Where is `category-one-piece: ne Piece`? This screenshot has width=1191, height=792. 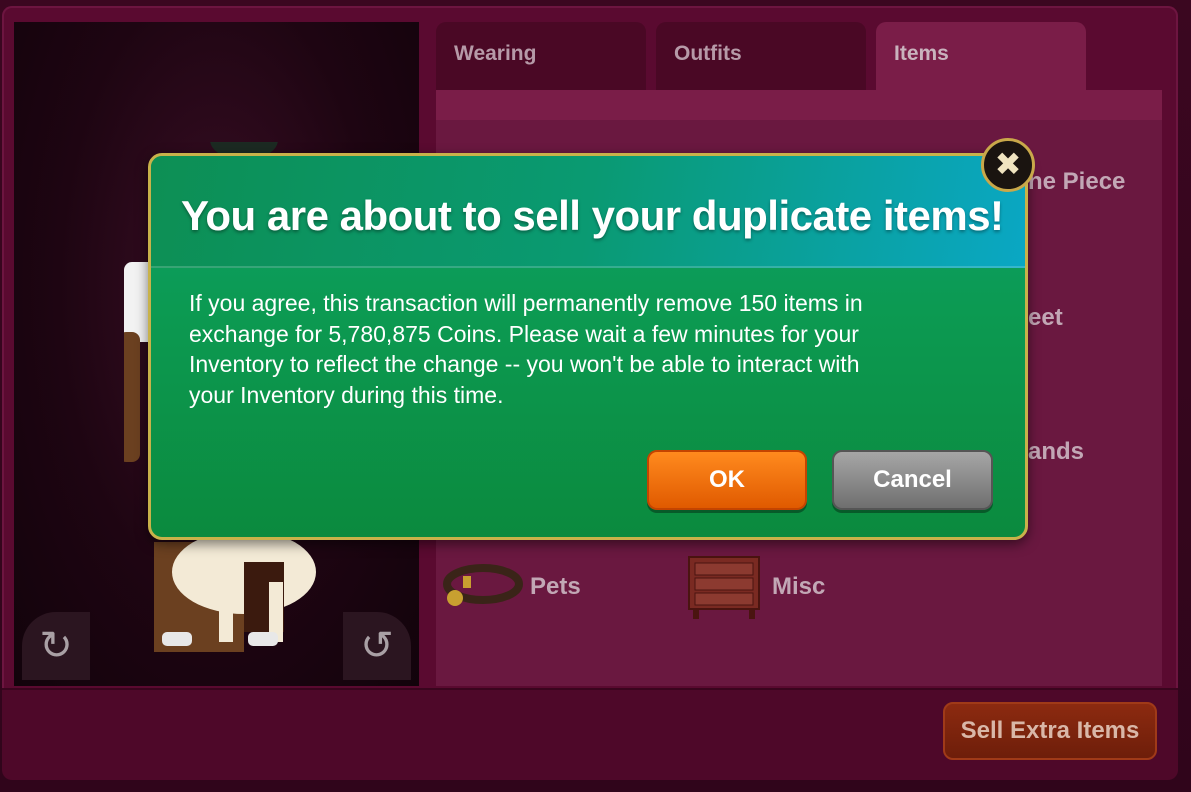 category-one-piece: ne Piece is located at coordinates (1076, 182).